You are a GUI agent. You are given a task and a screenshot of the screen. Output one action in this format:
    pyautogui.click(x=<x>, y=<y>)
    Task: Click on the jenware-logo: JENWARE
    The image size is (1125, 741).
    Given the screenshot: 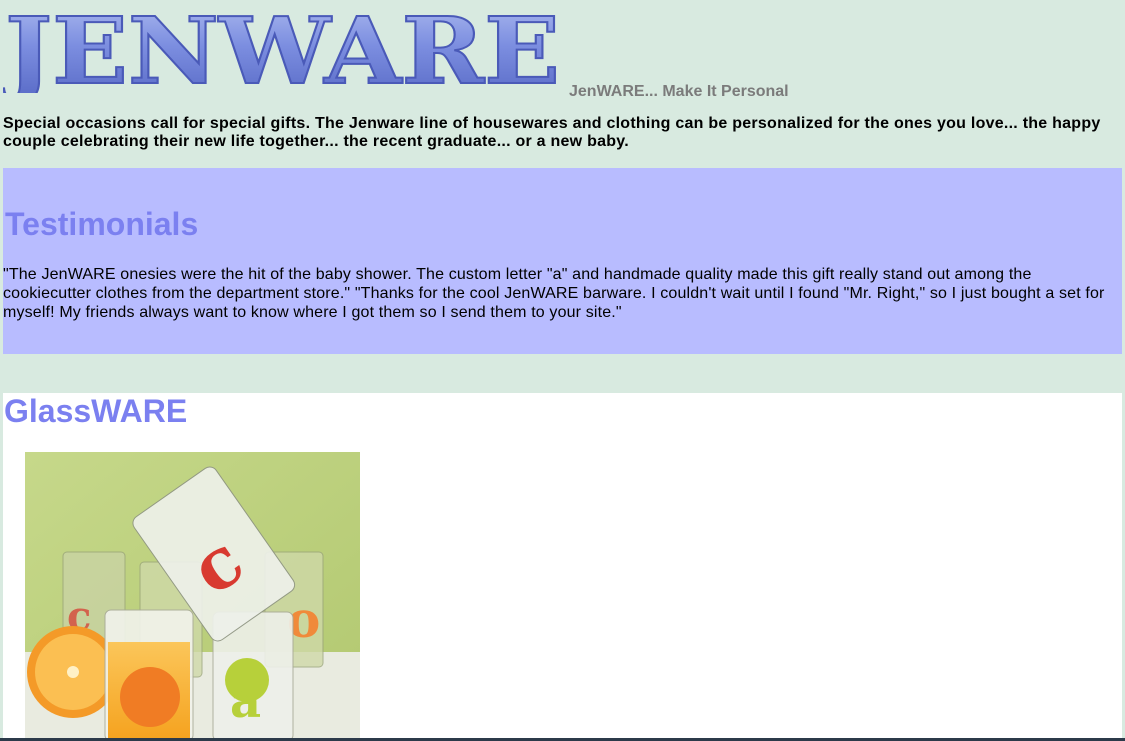 What is the action you would take?
    pyautogui.click(x=282, y=48)
    